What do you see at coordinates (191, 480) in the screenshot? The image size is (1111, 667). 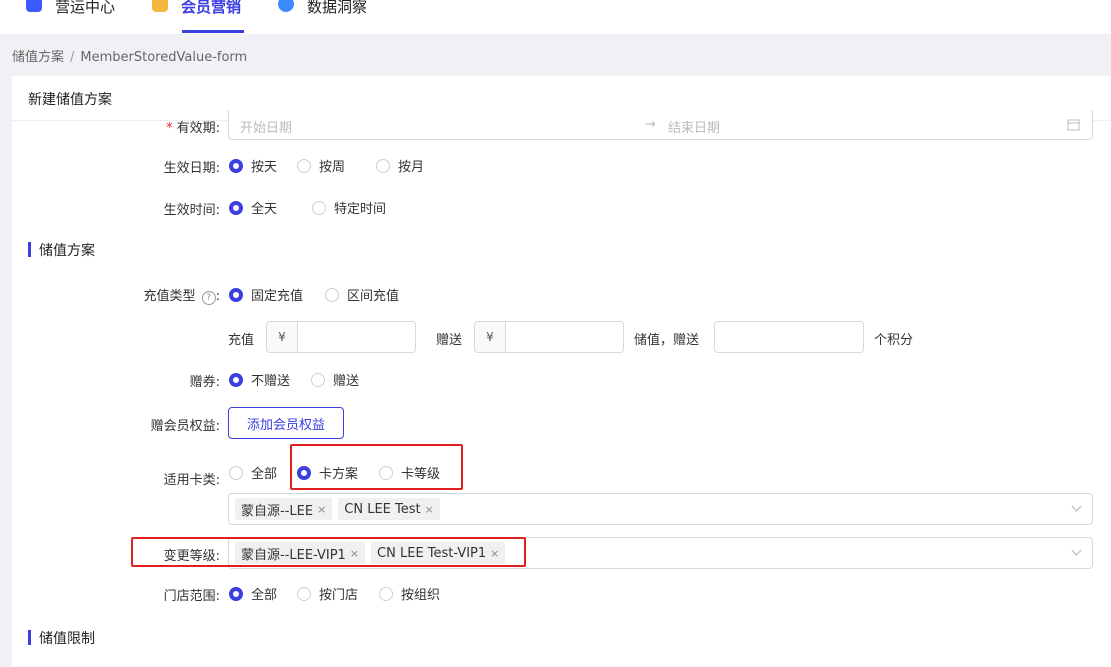 I see `card-type-label: 适用卡类:` at bounding box center [191, 480].